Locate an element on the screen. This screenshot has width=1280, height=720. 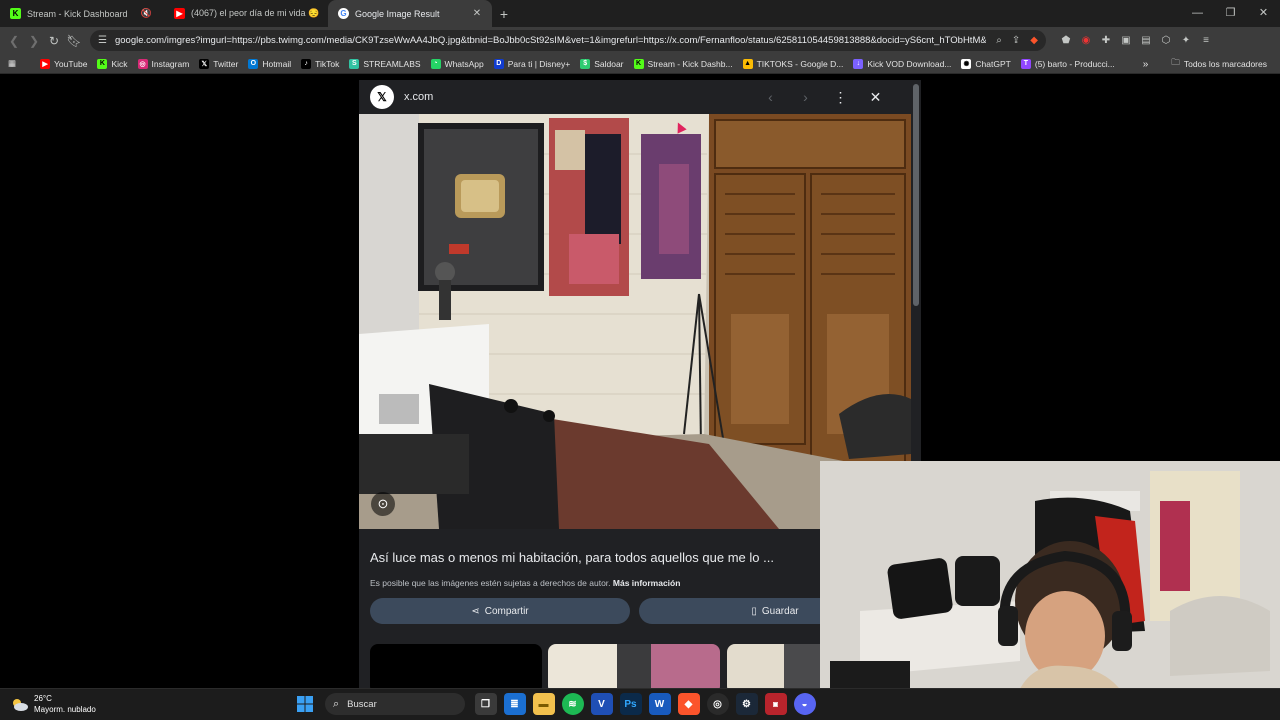
spotify-icon: ≋ is located at coordinates (572, 704).